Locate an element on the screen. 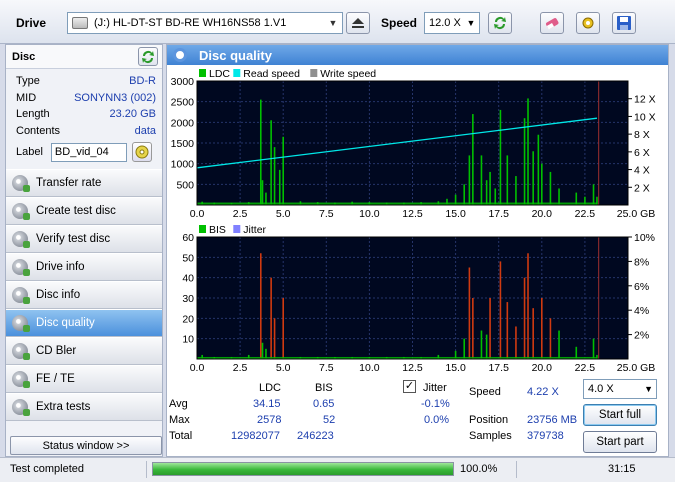 This screenshot has height=482, width=675. nav-item-verify-test-disc: Verify test disc is located at coordinates (84, 239).